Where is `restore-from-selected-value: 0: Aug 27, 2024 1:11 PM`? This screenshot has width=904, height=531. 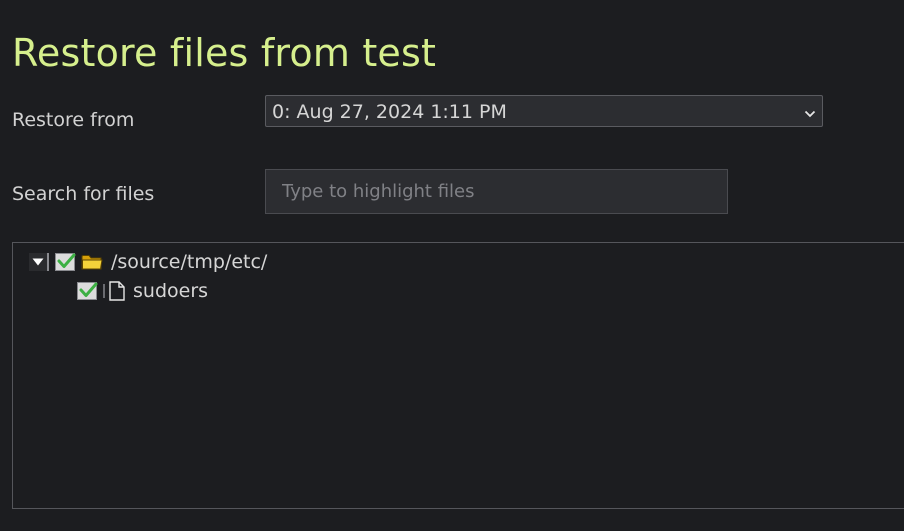
restore-from-selected-value: 0: Aug 27, 2024 1:11 PM is located at coordinates (389, 112).